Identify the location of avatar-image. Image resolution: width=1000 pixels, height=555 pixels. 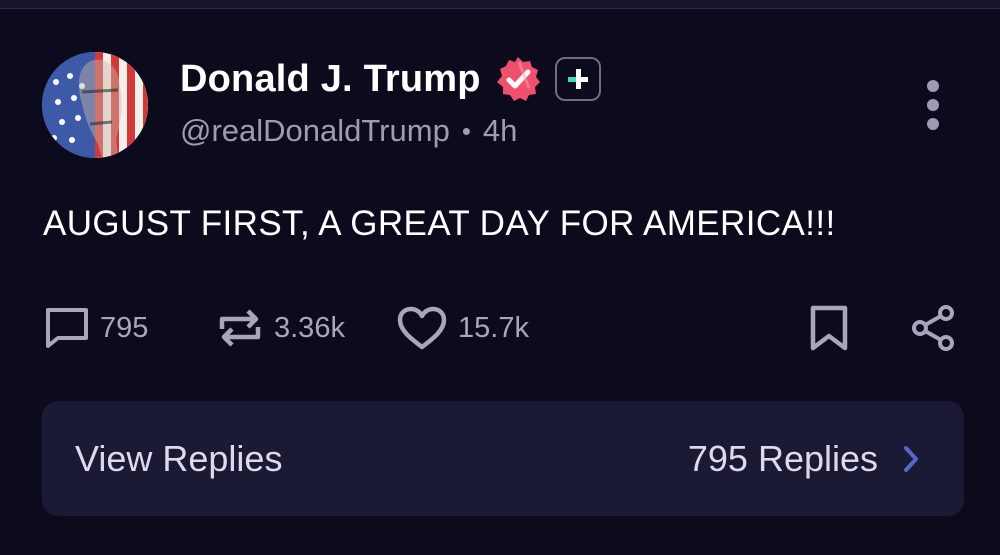
(95, 105).